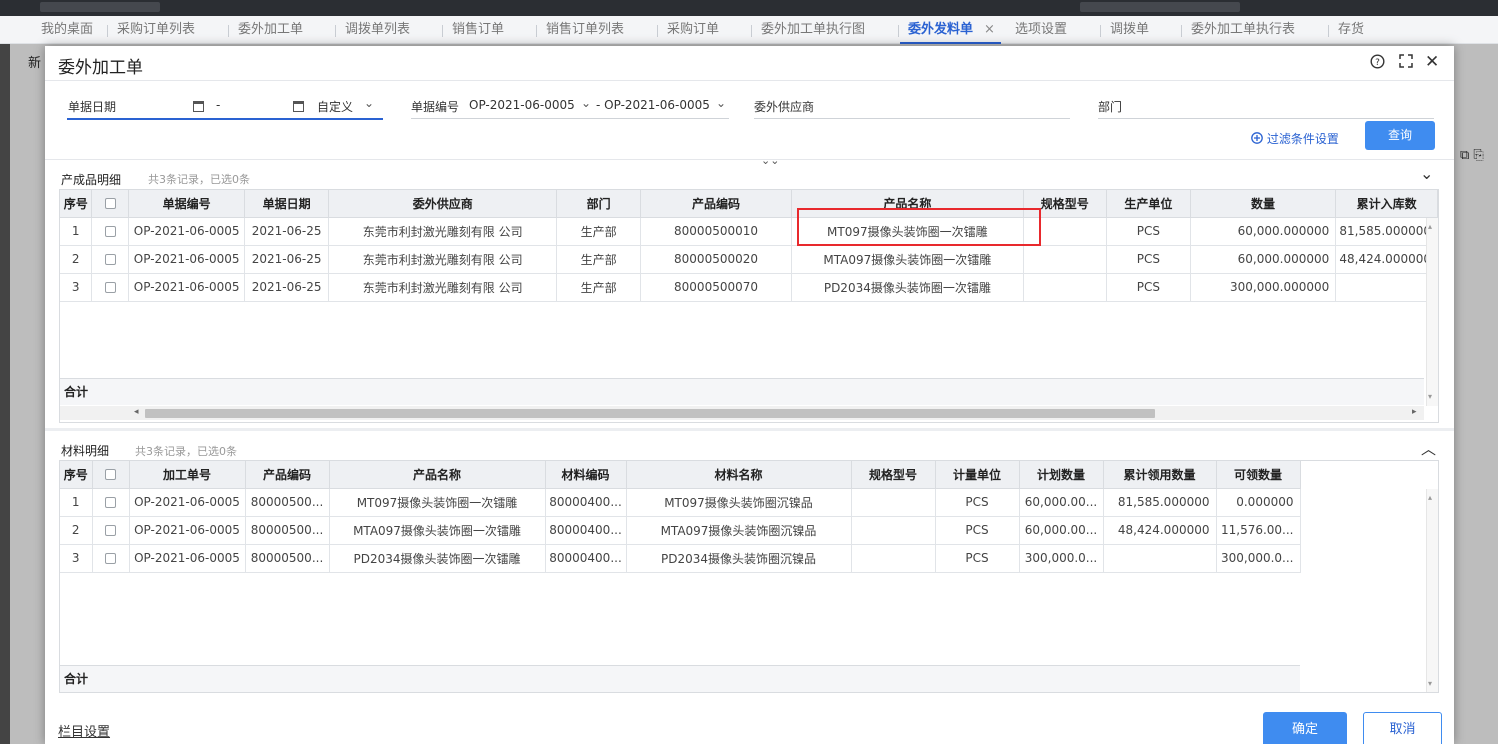  Describe the element at coordinates (335, 106) in the screenshot. I see `date-mode-select: 自定义` at that location.